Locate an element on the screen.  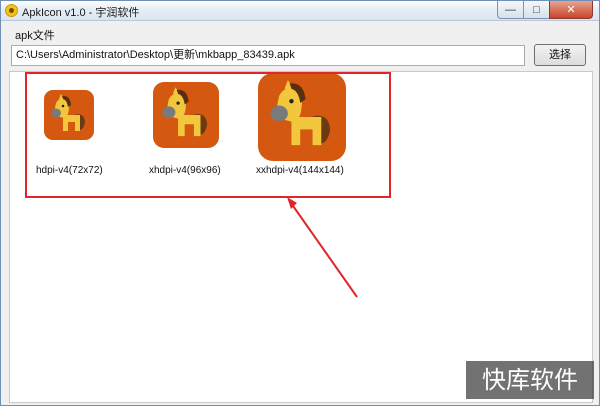
window-controls: — □ ✕ is located at coordinates (545, 10).